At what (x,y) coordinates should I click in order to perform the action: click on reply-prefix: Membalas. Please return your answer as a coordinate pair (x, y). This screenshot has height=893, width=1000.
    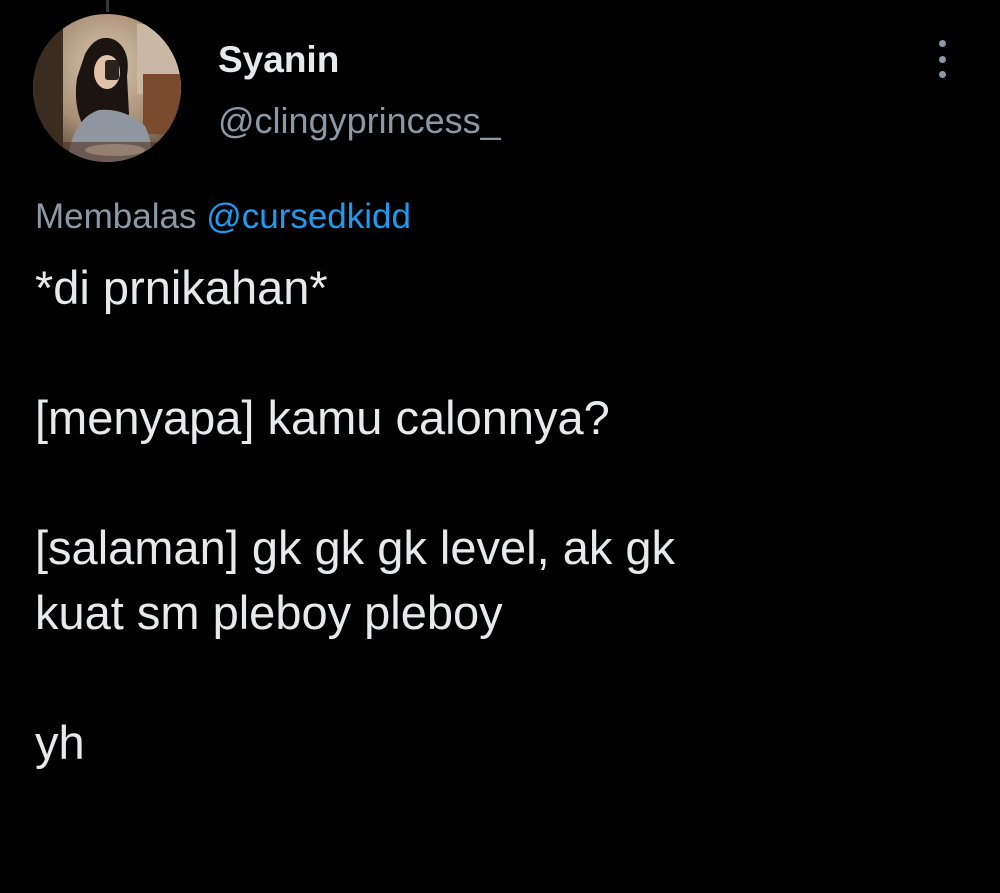
    Looking at the image, I should click on (116, 216).